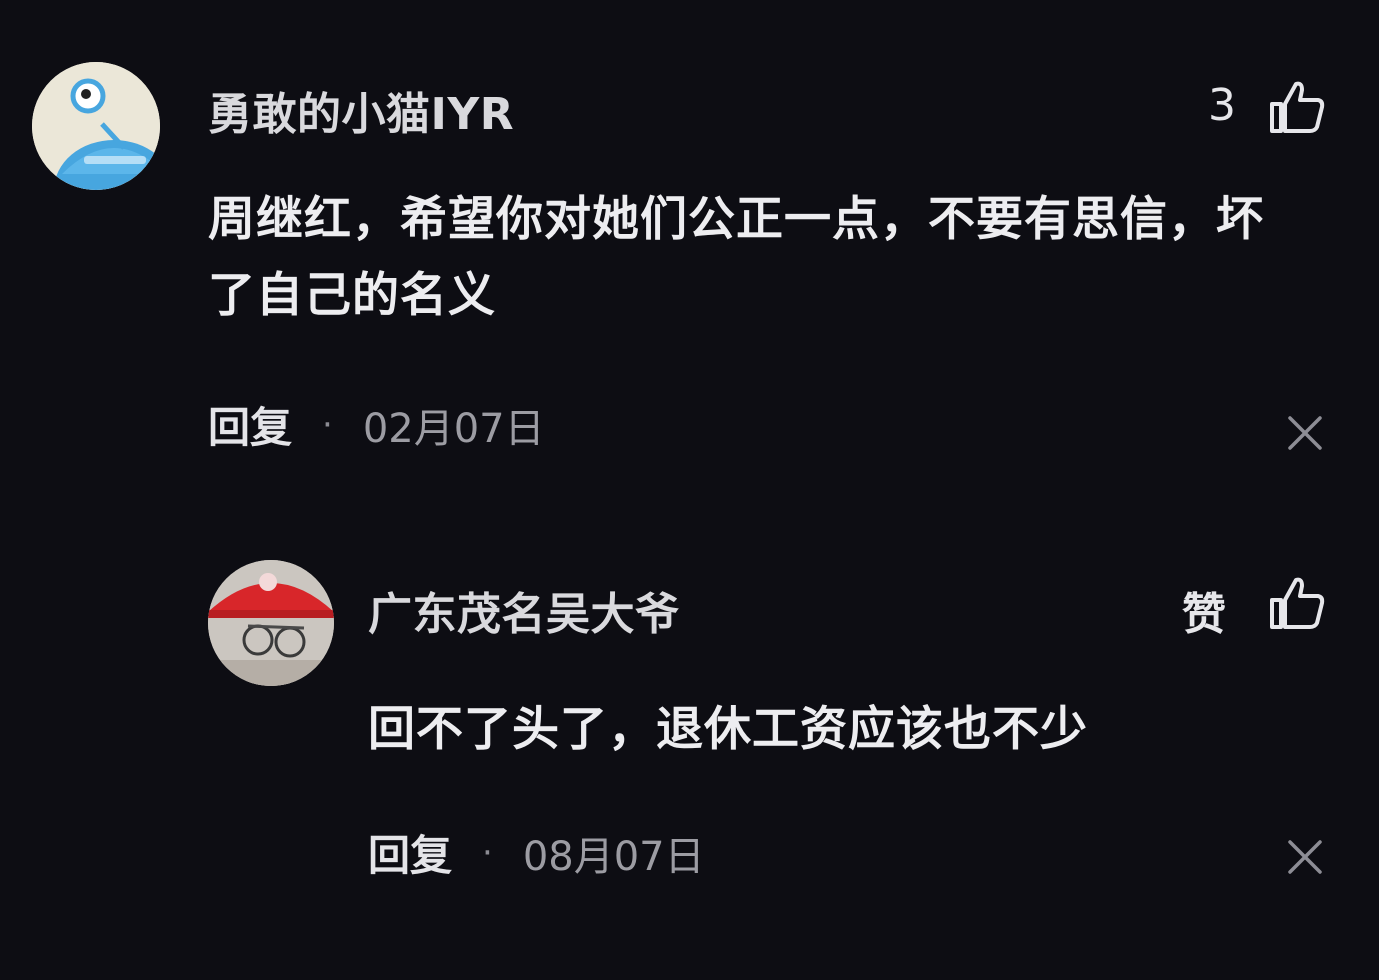  I want to click on comment-meta: 回复 · 02月07日, so click(376, 424).